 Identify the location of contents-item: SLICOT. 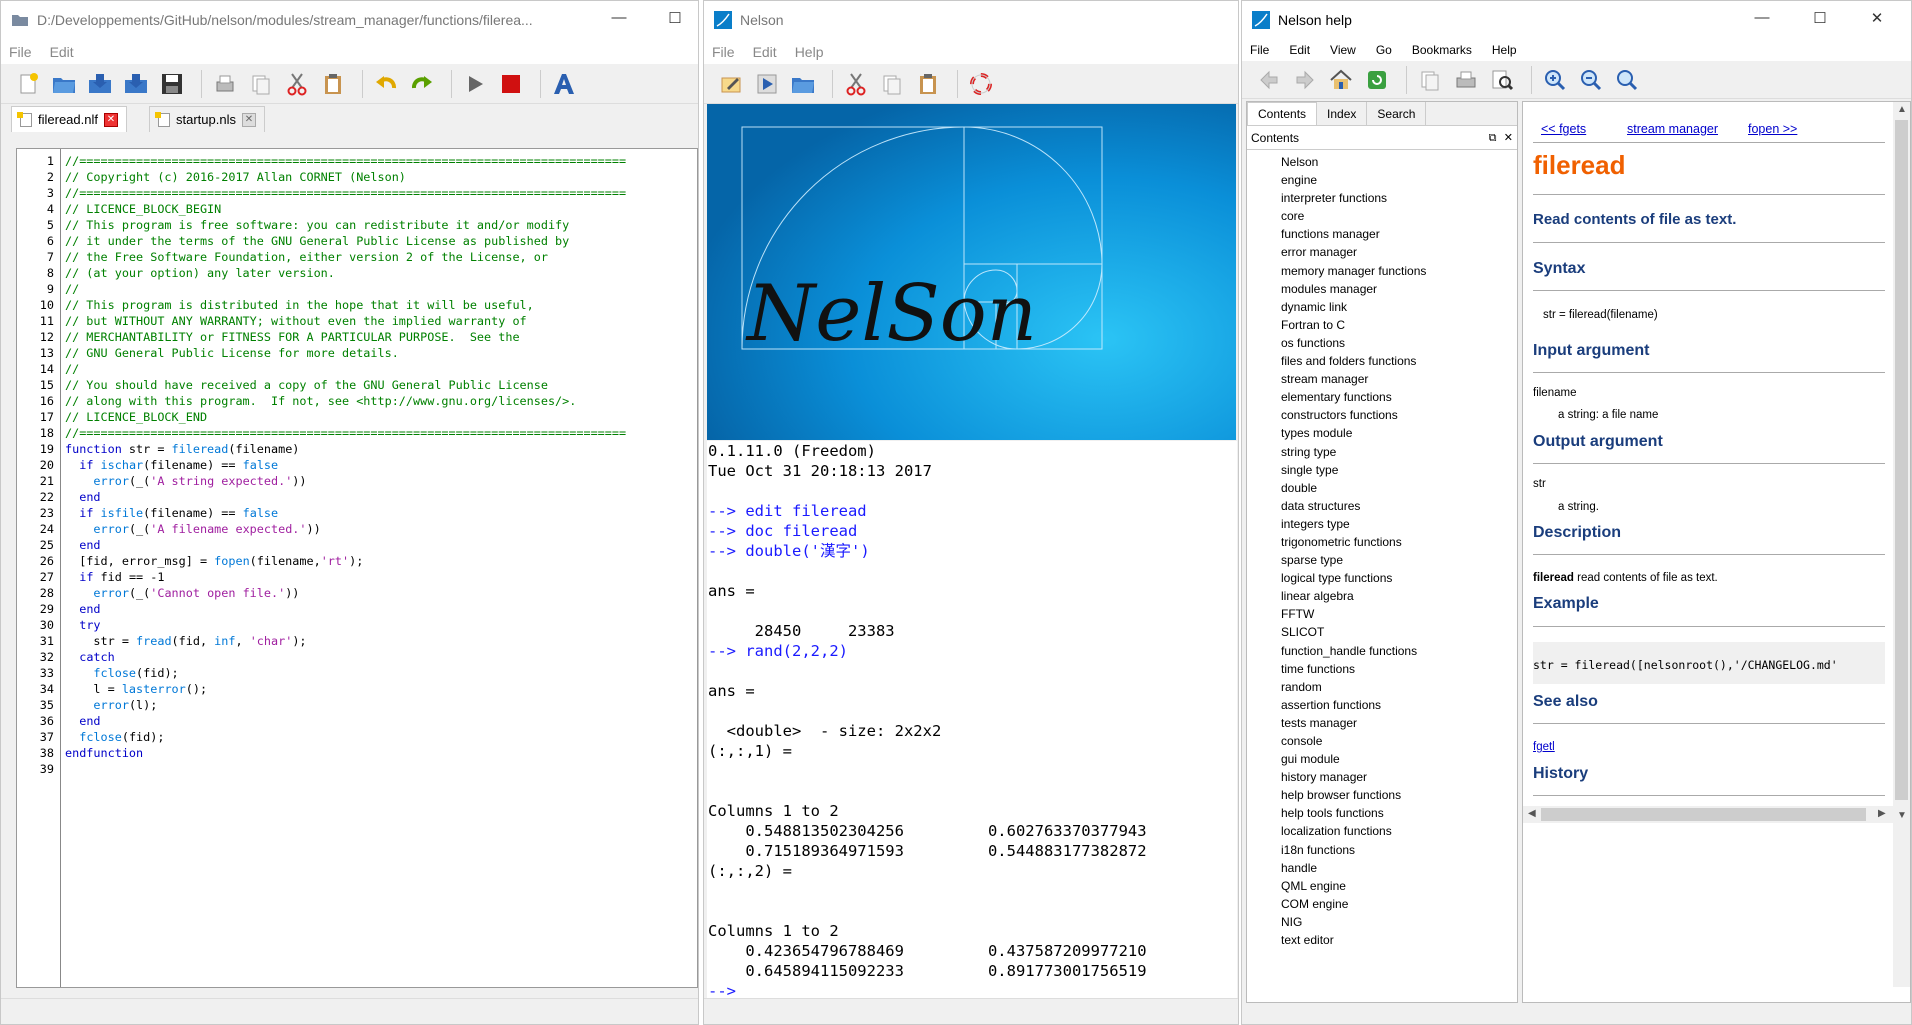
(1399, 632).